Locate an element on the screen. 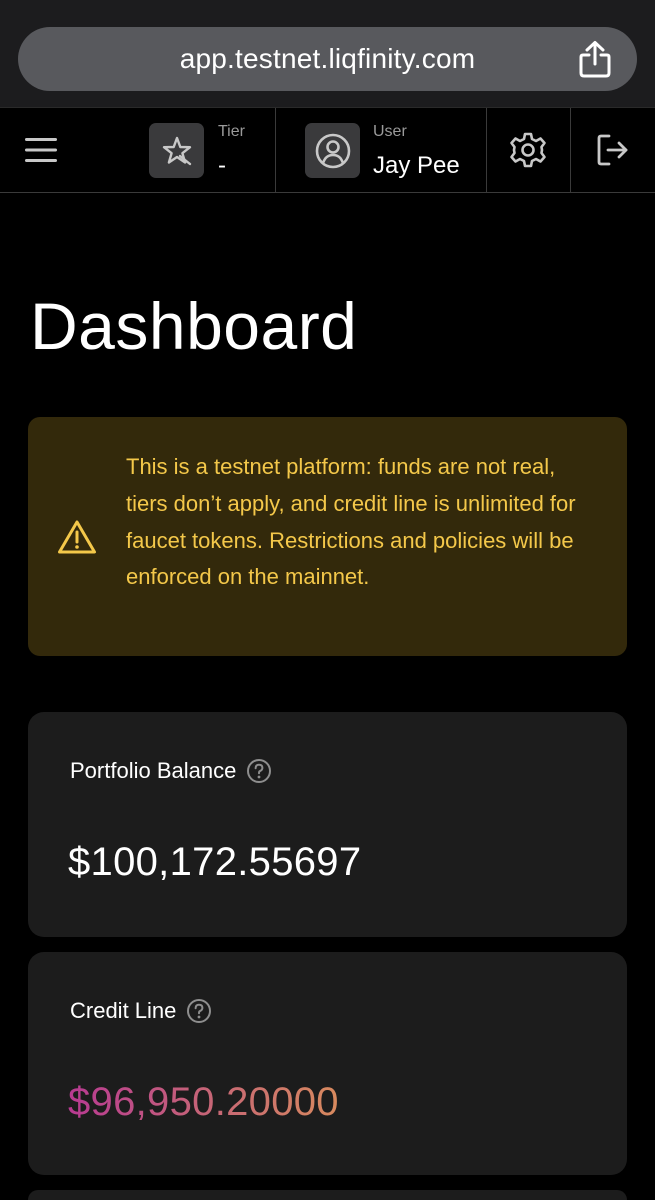  credit-line-label-text: Credit Line is located at coordinates (123, 1010).